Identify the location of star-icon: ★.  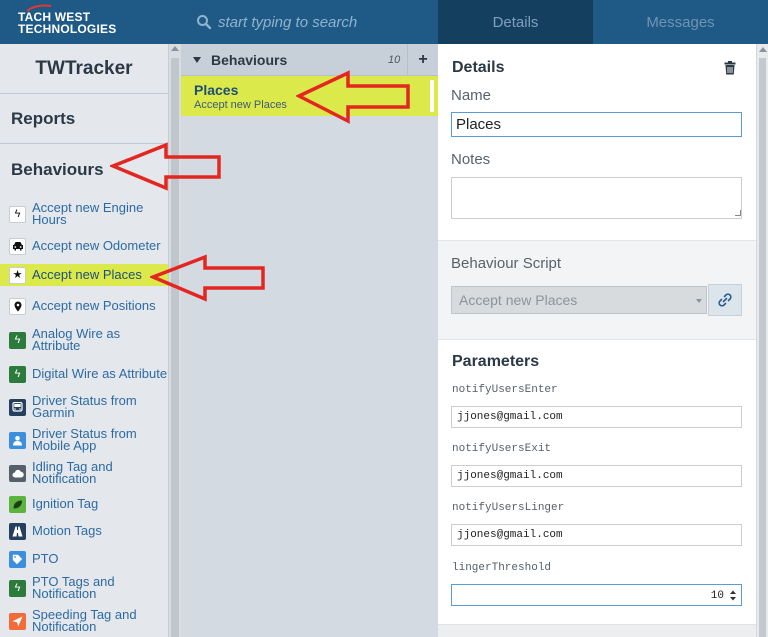
(17, 275).